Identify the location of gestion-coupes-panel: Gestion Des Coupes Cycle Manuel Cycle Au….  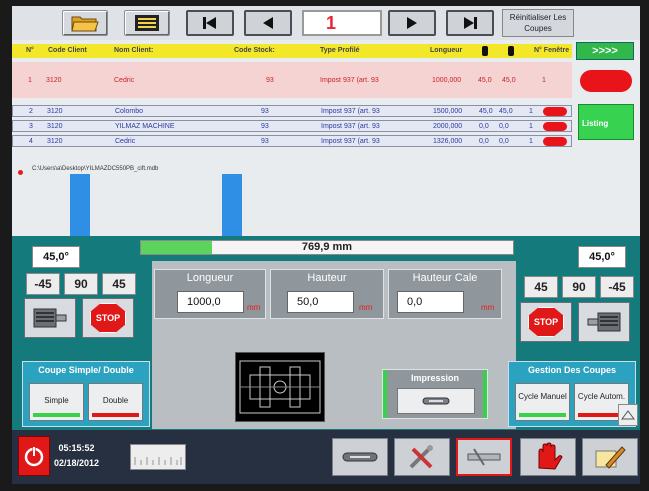
(572, 394).